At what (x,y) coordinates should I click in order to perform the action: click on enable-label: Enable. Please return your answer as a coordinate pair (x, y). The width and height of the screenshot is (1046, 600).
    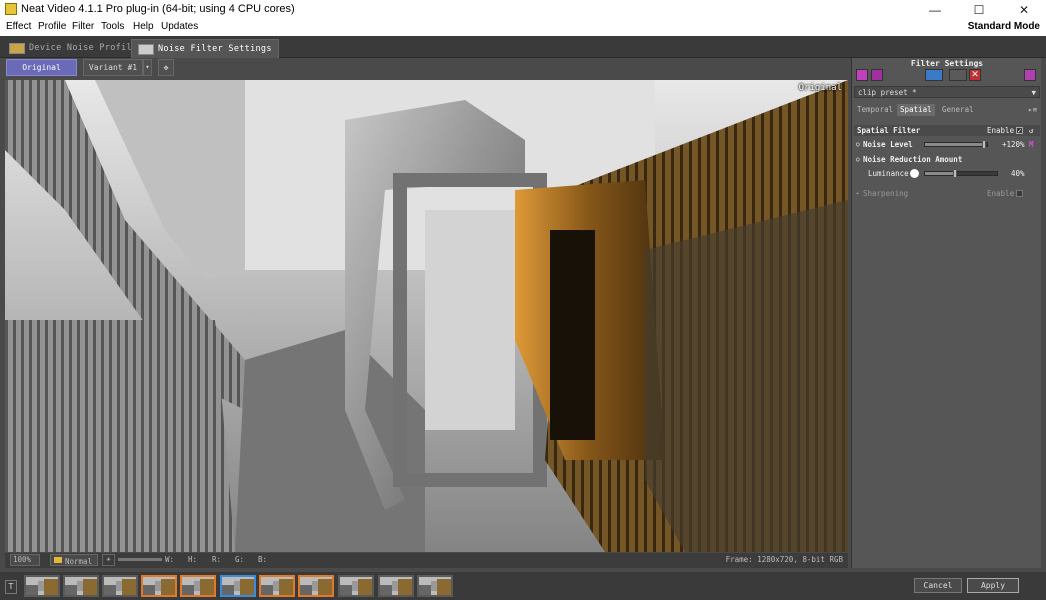
    Looking at the image, I should click on (1001, 130).